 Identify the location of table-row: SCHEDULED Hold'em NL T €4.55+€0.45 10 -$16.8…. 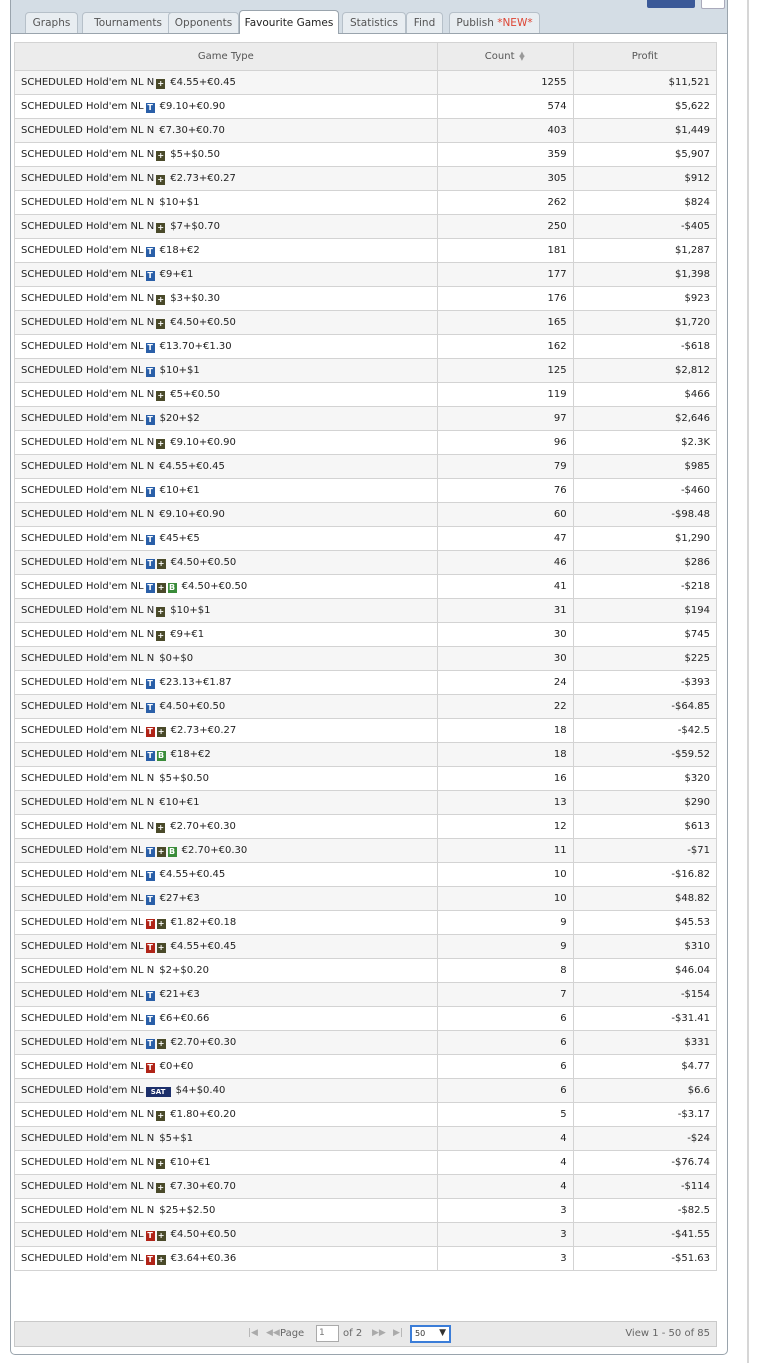
(366, 874).